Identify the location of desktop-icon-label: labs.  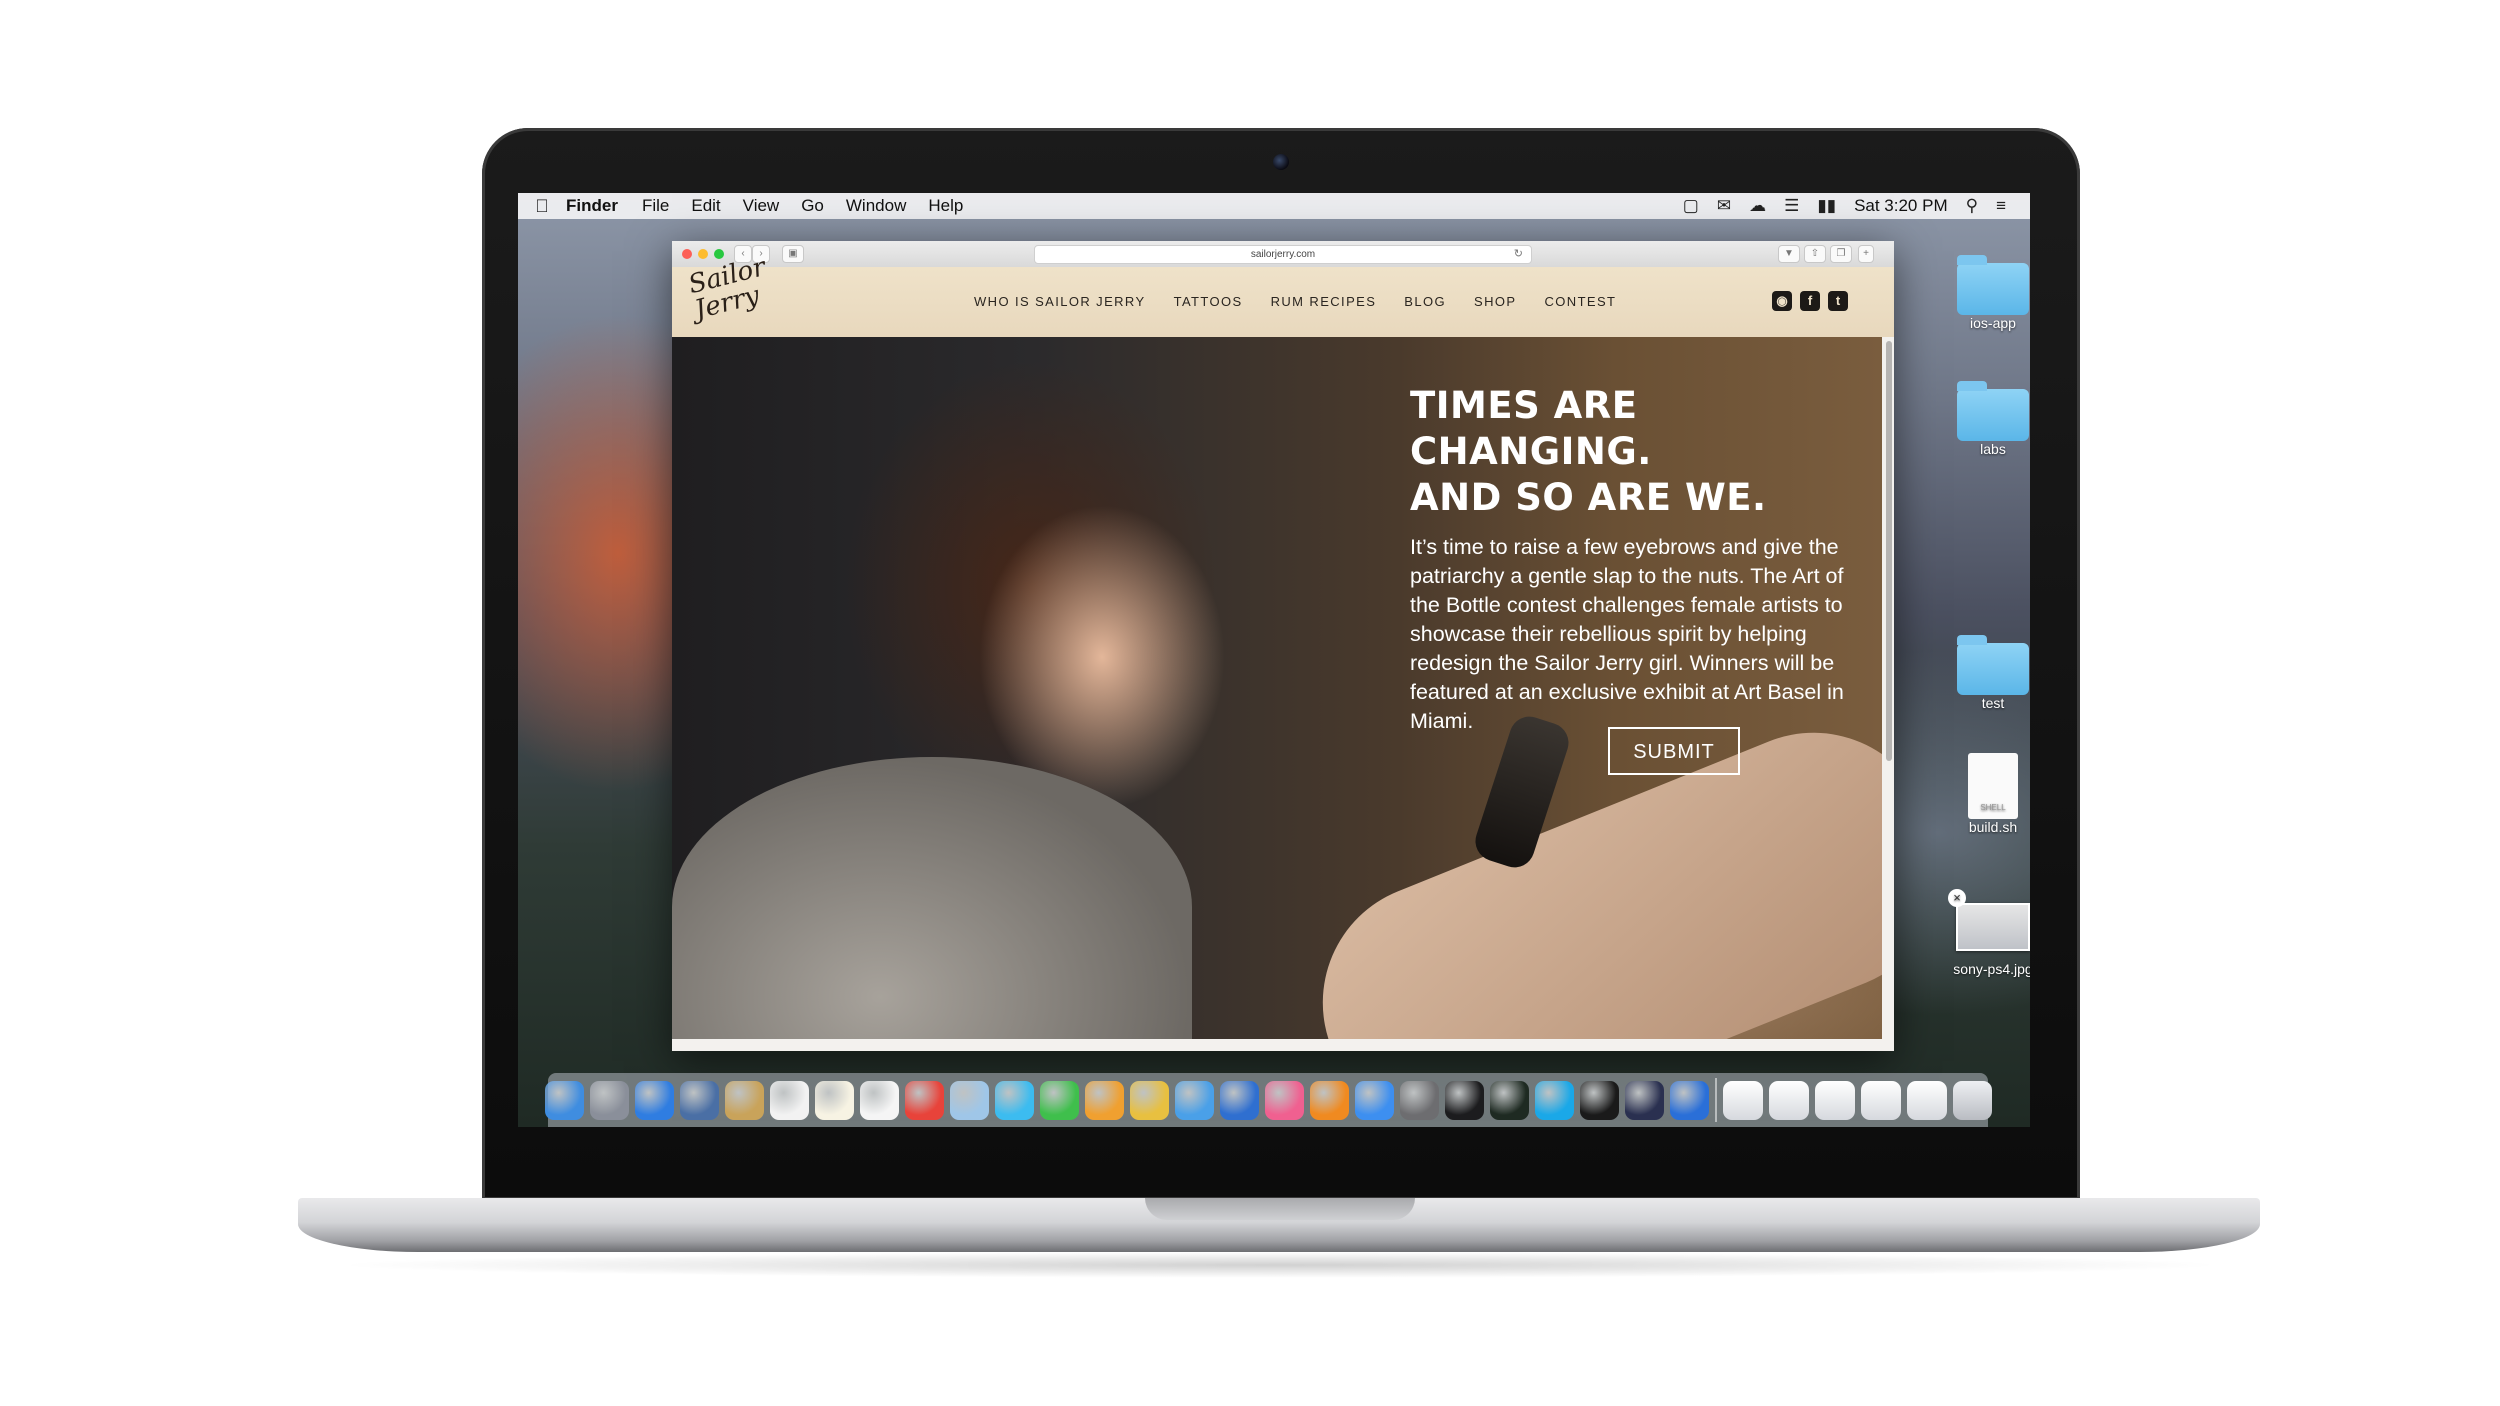
(1993, 449).